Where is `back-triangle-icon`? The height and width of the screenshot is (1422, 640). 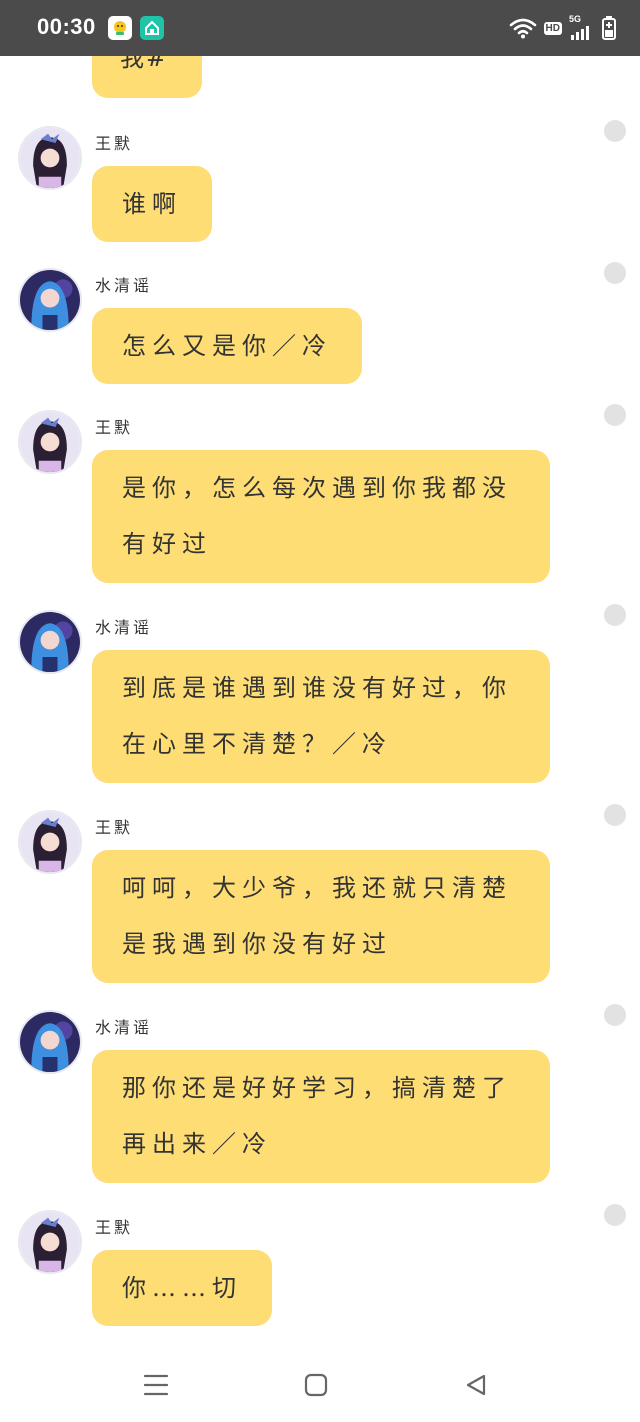 back-triangle-icon is located at coordinates (476, 1385).